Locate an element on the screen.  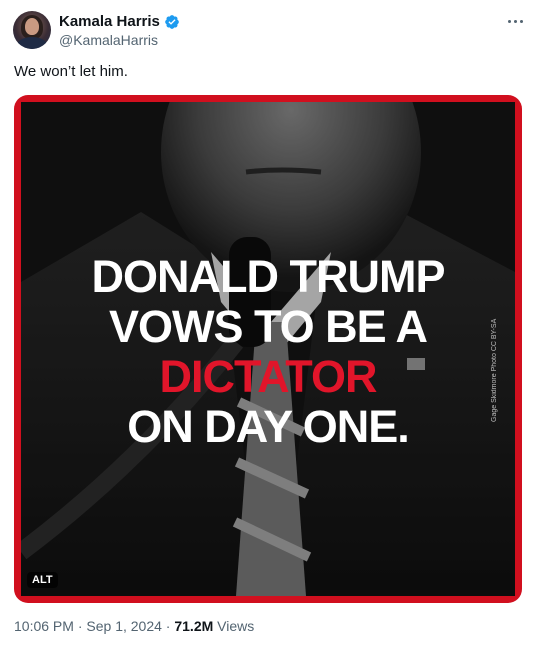
handle: @KamalaHarris is located at coordinates (108, 40).